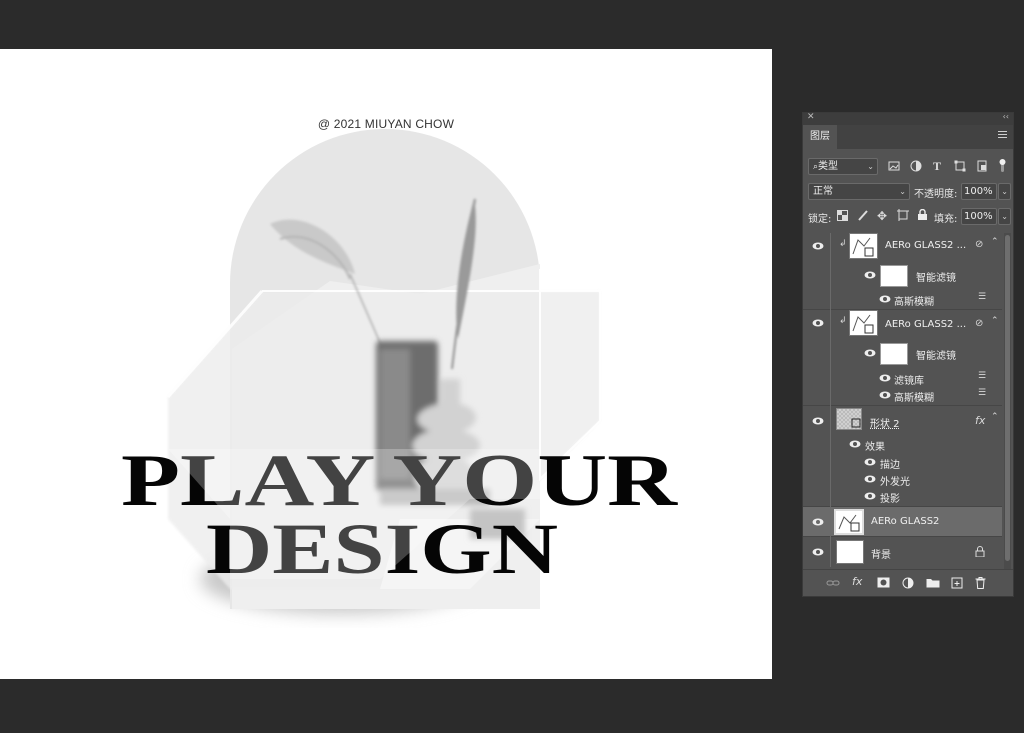 This screenshot has height=733, width=1024. I want to click on type-filter-icon: T, so click(940, 166).